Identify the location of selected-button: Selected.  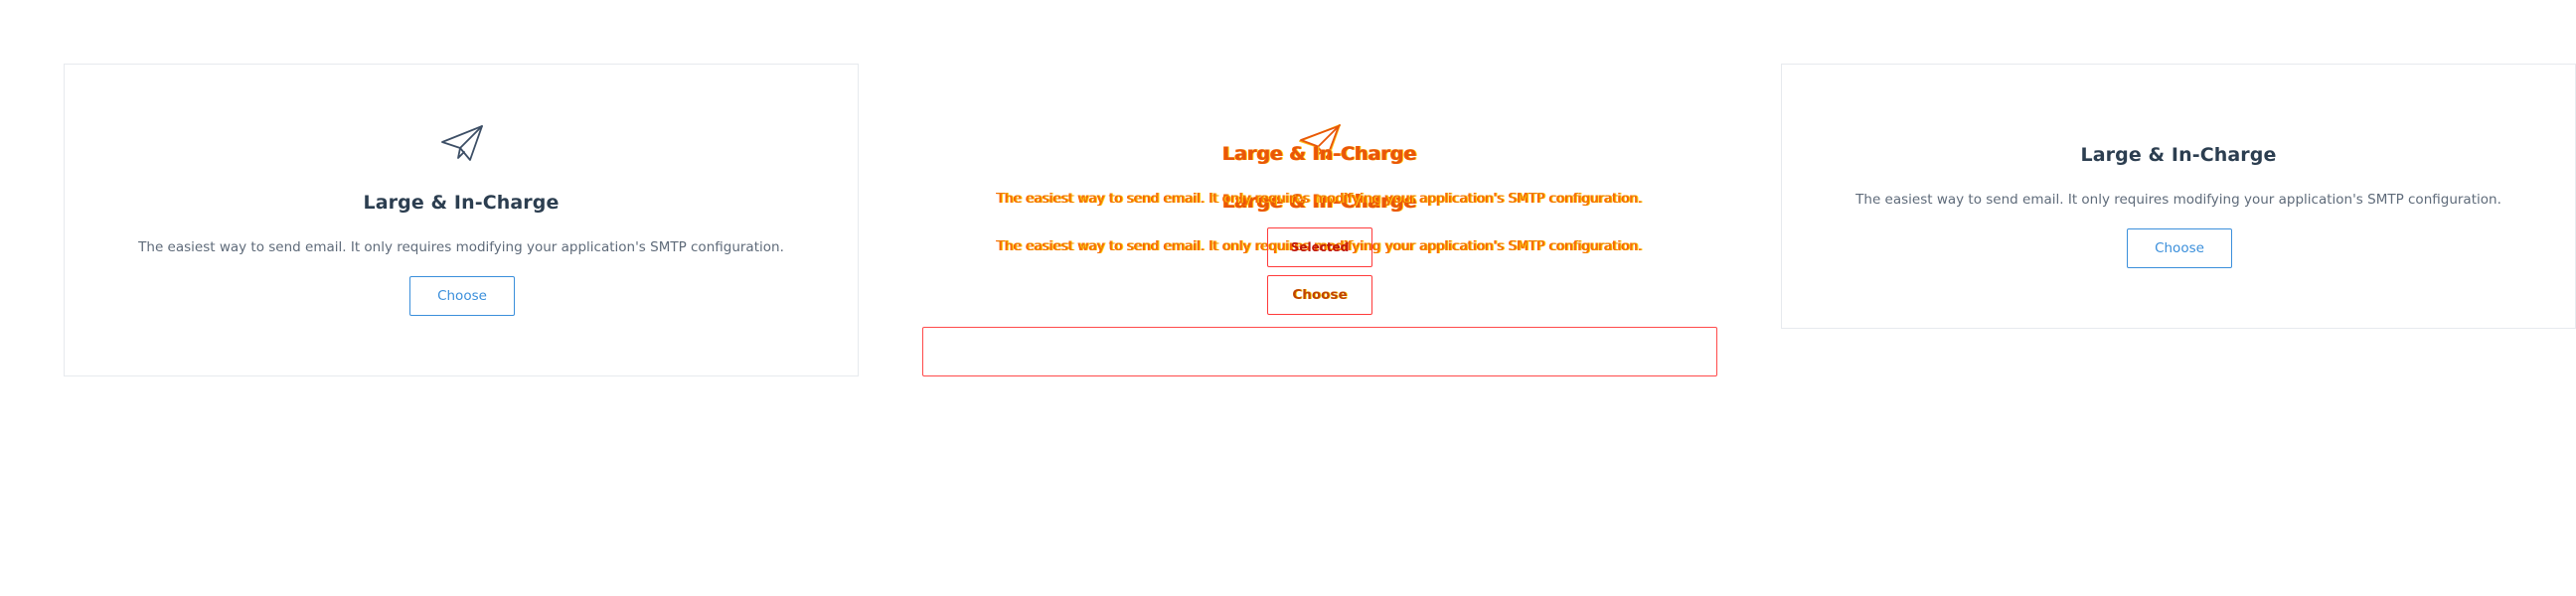
(1319, 247).